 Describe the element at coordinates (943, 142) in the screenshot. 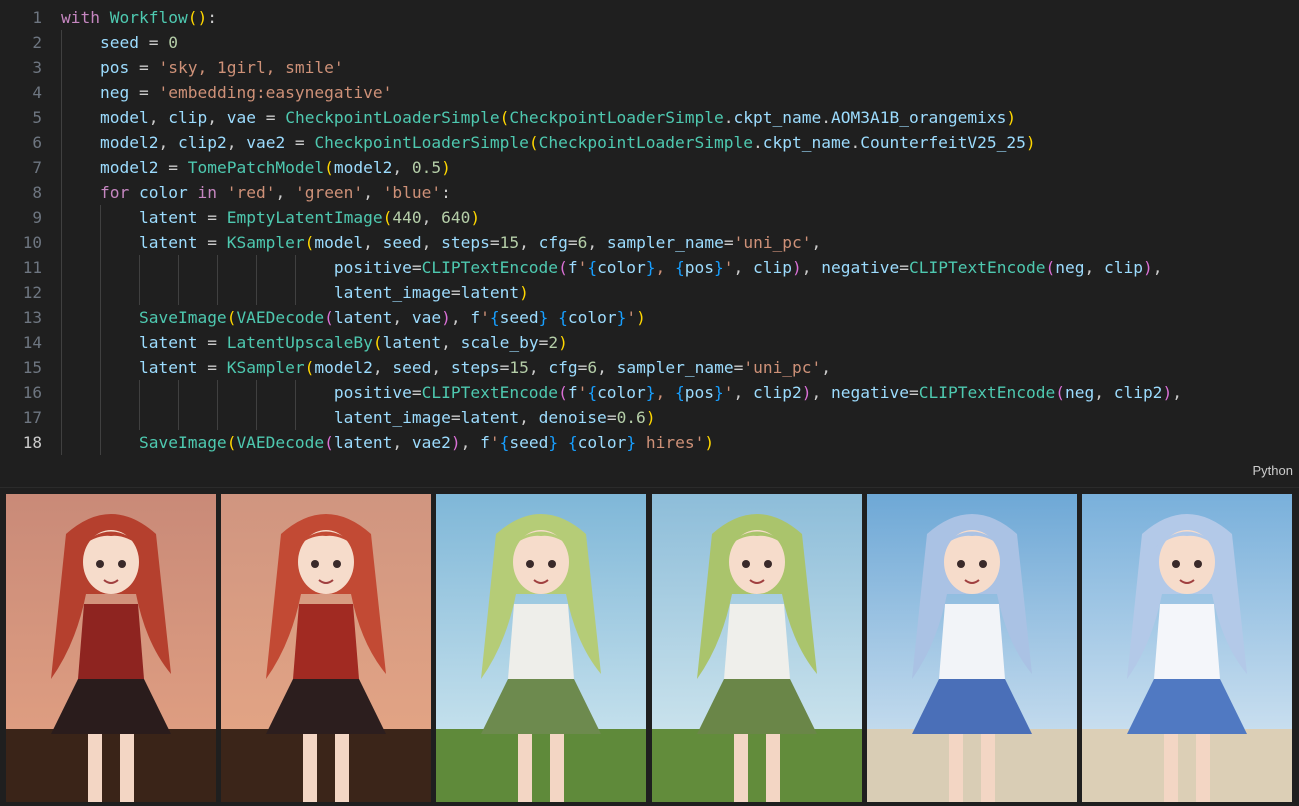

I see `code-token: CounterfeitV25_25` at that location.